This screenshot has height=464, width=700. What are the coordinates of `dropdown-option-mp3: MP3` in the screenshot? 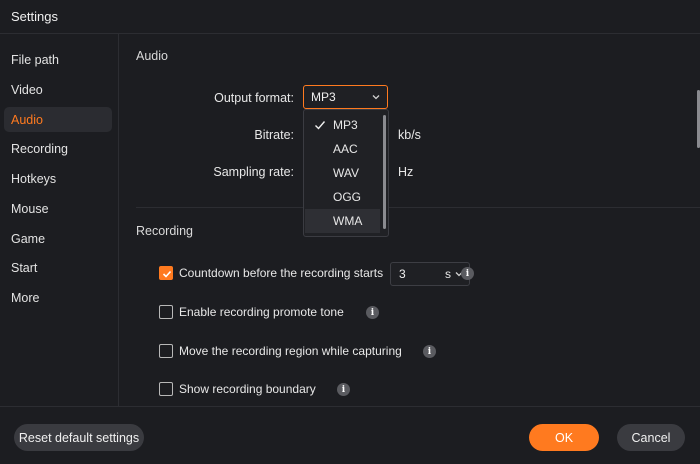 It's located at (342, 125).